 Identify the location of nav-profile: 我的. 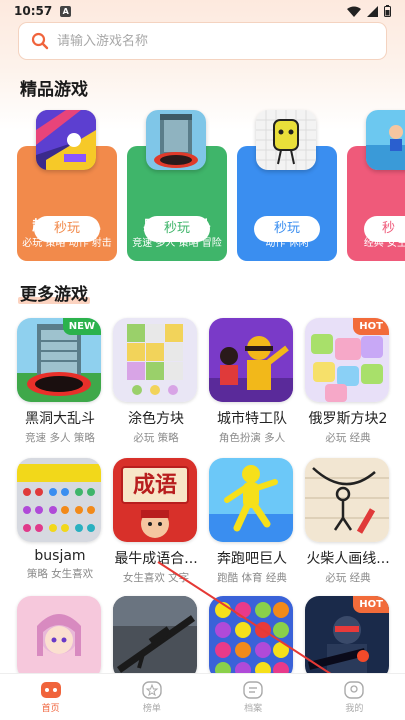
(354, 697).